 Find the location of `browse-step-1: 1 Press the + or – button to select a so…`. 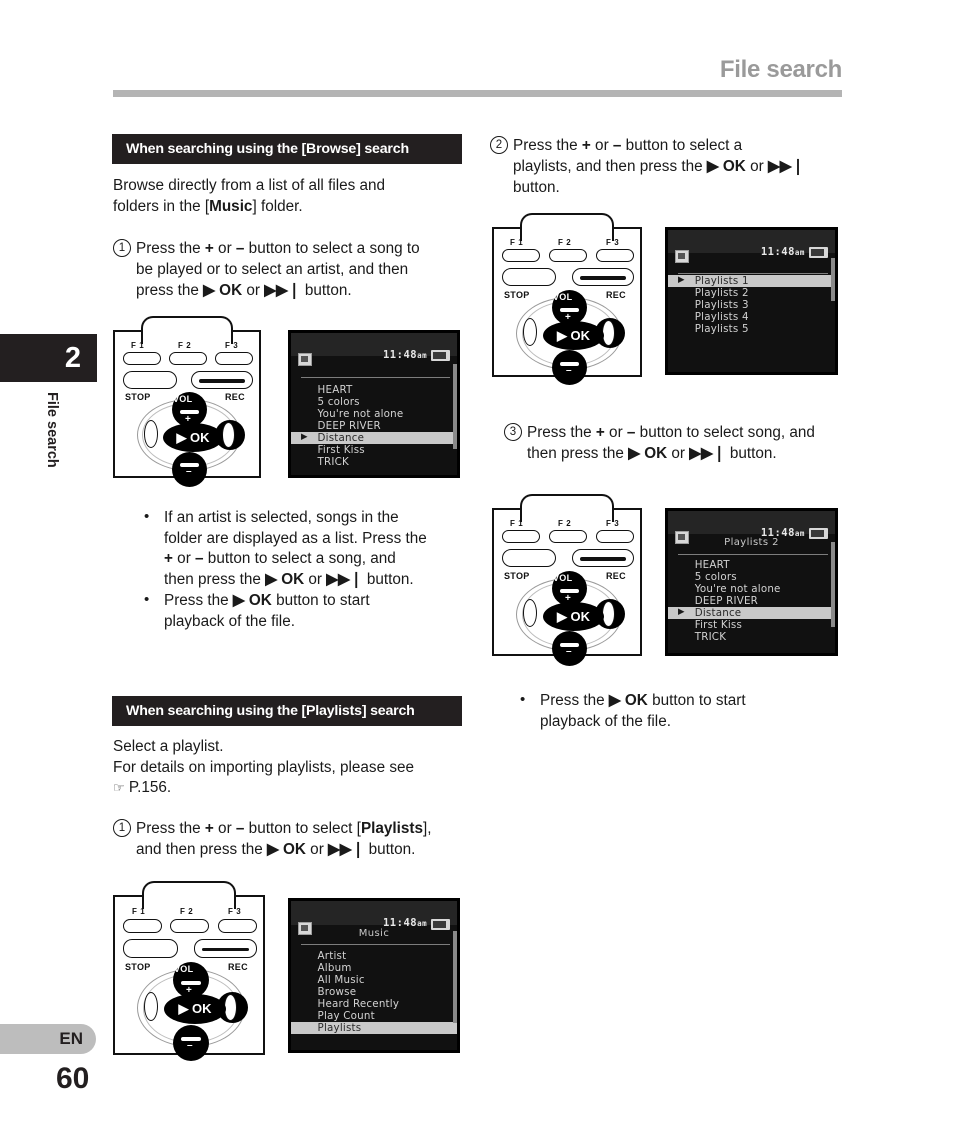

browse-step-1: 1 Press the + or – button to select a so… is located at coordinates (298, 269).